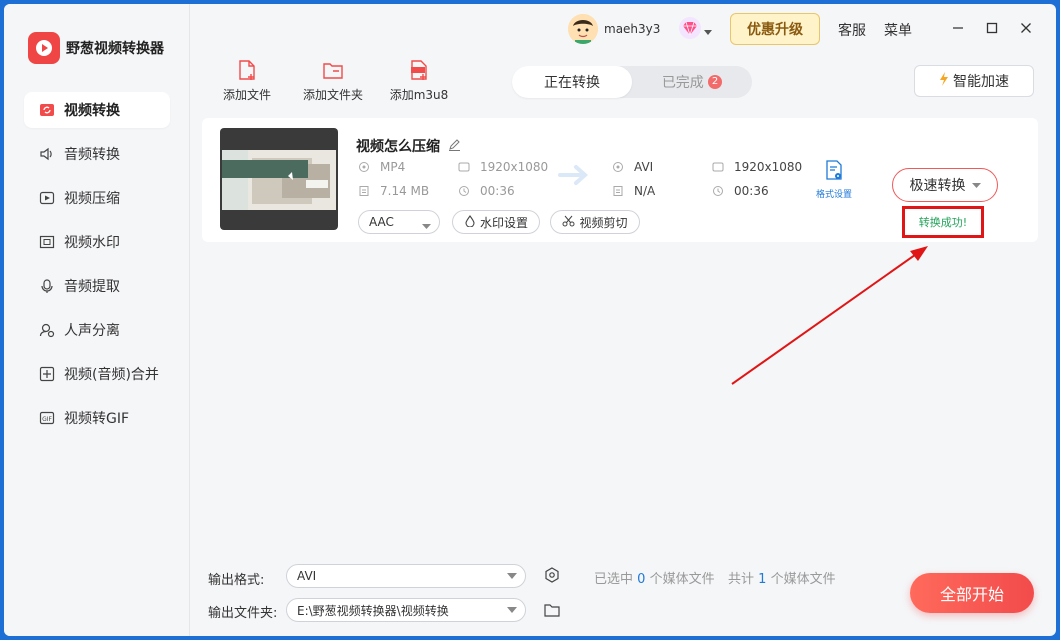 The height and width of the screenshot is (640, 1060). What do you see at coordinates (393, 167) in the screenshot?
I see `src-format: MP4` at bounding box center [393, 167].